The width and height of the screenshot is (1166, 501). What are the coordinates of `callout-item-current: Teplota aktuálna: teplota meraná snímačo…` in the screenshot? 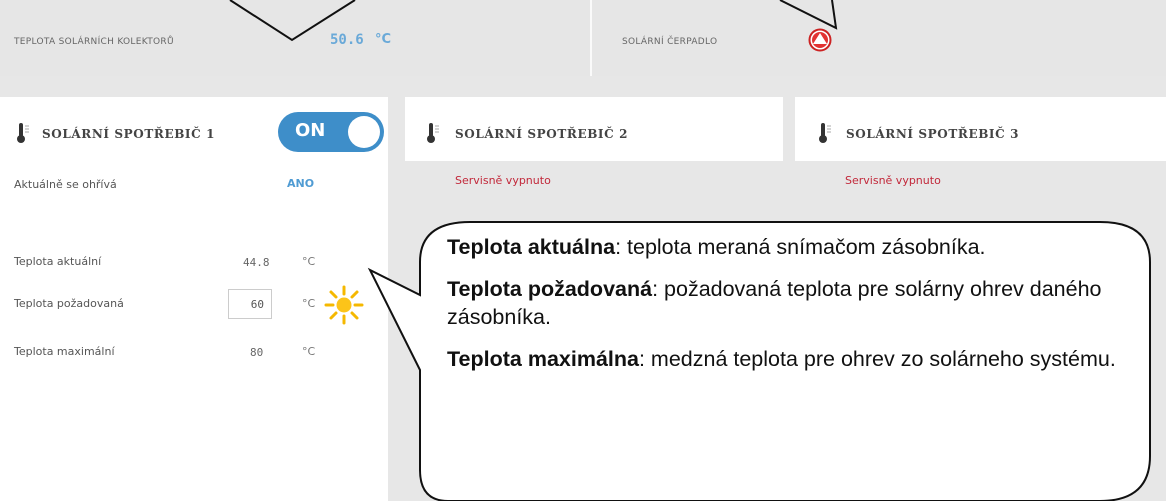 It's located at (716, 247).